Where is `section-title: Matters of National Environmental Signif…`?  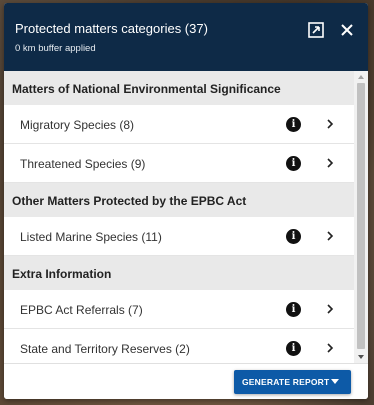 section-title: Matters of National Environmental Signif… is located at coordinates (146, 89).